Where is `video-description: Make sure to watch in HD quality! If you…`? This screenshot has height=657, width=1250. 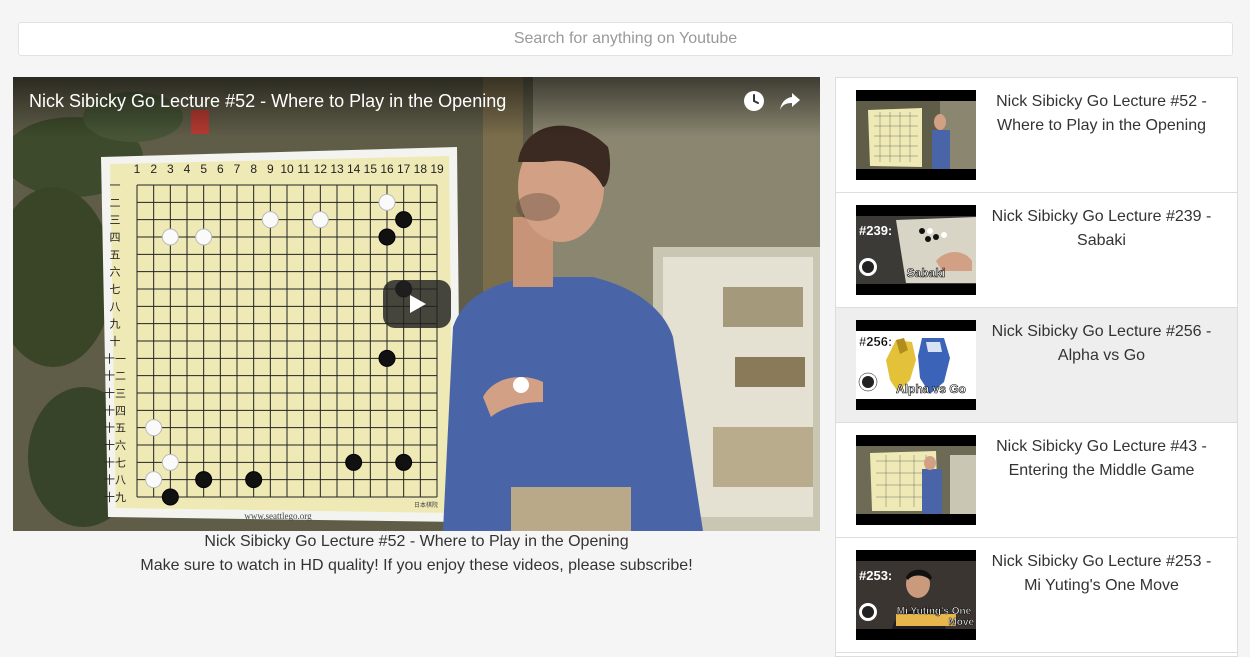
video-description: Make sure to watch in HD quality! If you… is located at coordinates (416, 565).